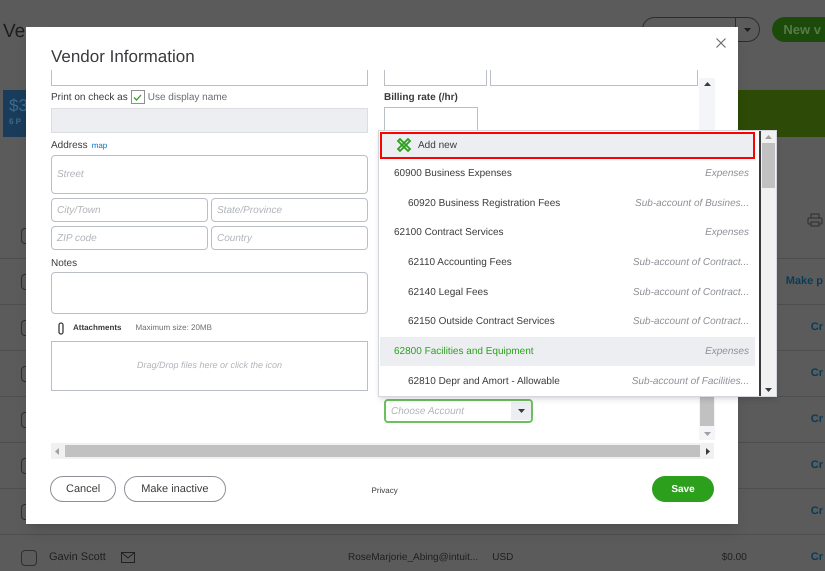  What do you see at coordinates (683, 489) in the screenshot?
I see `save-button: Save` at bounding box center [683, 489].